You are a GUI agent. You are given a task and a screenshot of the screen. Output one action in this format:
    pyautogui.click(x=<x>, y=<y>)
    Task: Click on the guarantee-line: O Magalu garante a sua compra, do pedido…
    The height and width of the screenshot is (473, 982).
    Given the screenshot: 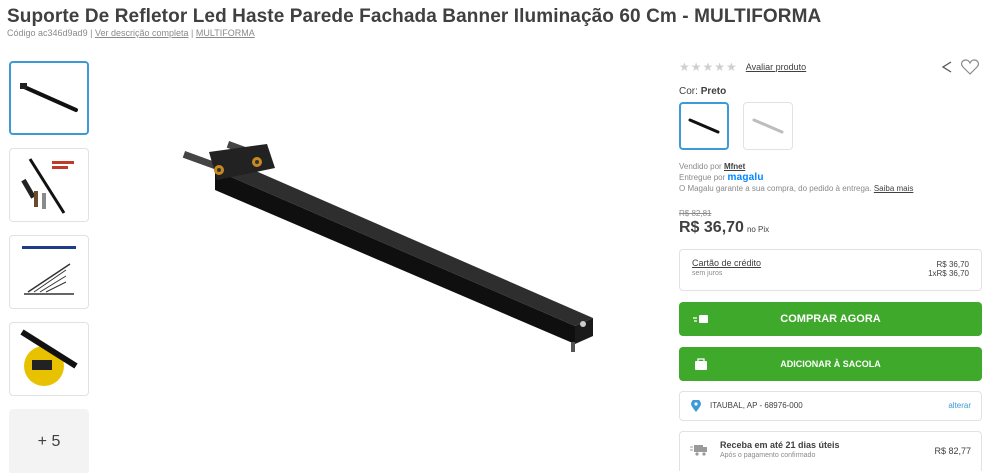 What is the action you would take?
    pyautogui.click(x=796, y=188)
    